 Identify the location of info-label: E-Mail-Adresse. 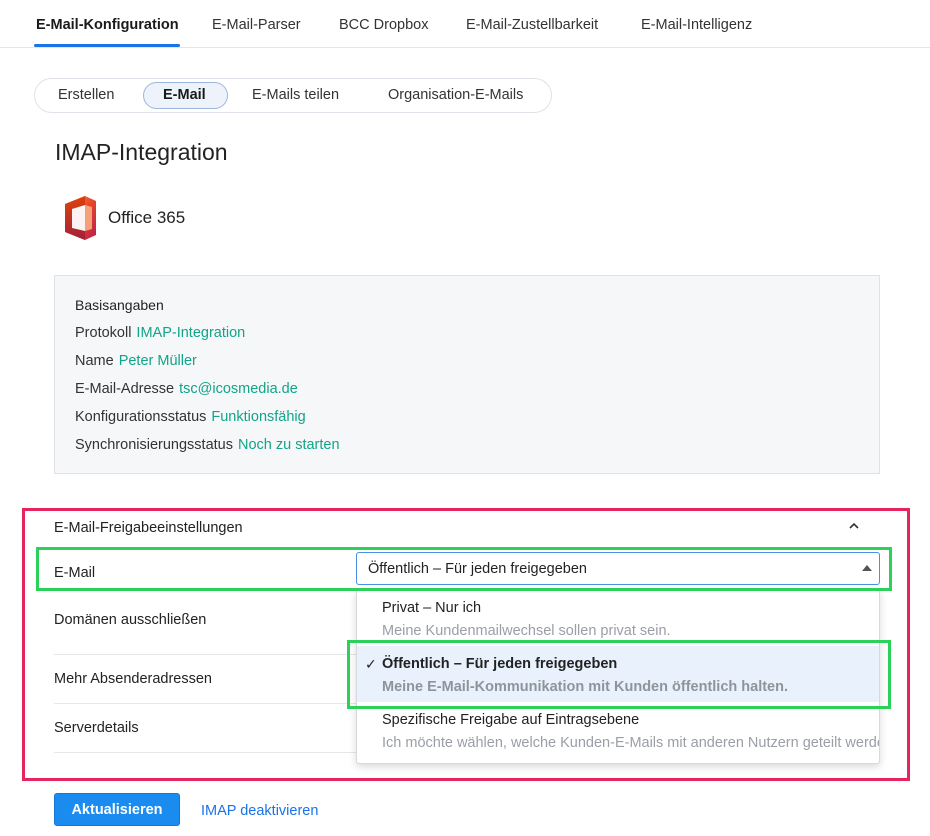
(125, 389).